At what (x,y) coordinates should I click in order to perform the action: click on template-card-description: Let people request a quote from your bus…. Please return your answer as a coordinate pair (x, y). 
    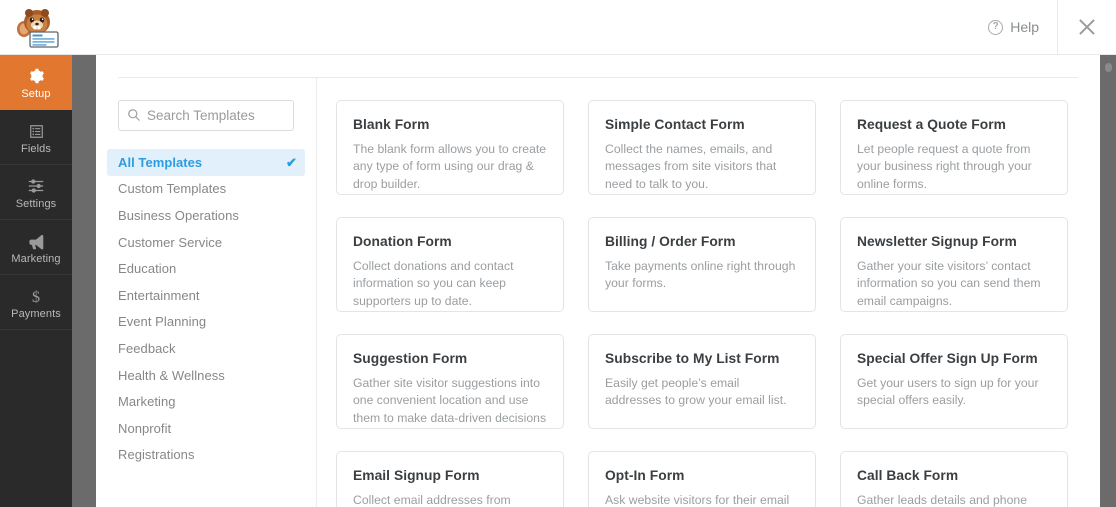
    Looking at the image, I should click on (944, 166).